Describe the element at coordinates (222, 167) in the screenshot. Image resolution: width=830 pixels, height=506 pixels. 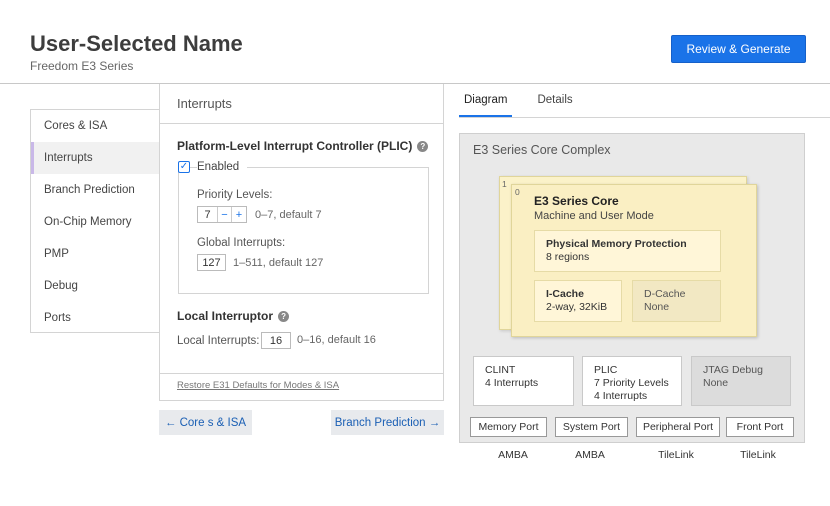
I see `plic-enabled-label: Enabled` at that location.